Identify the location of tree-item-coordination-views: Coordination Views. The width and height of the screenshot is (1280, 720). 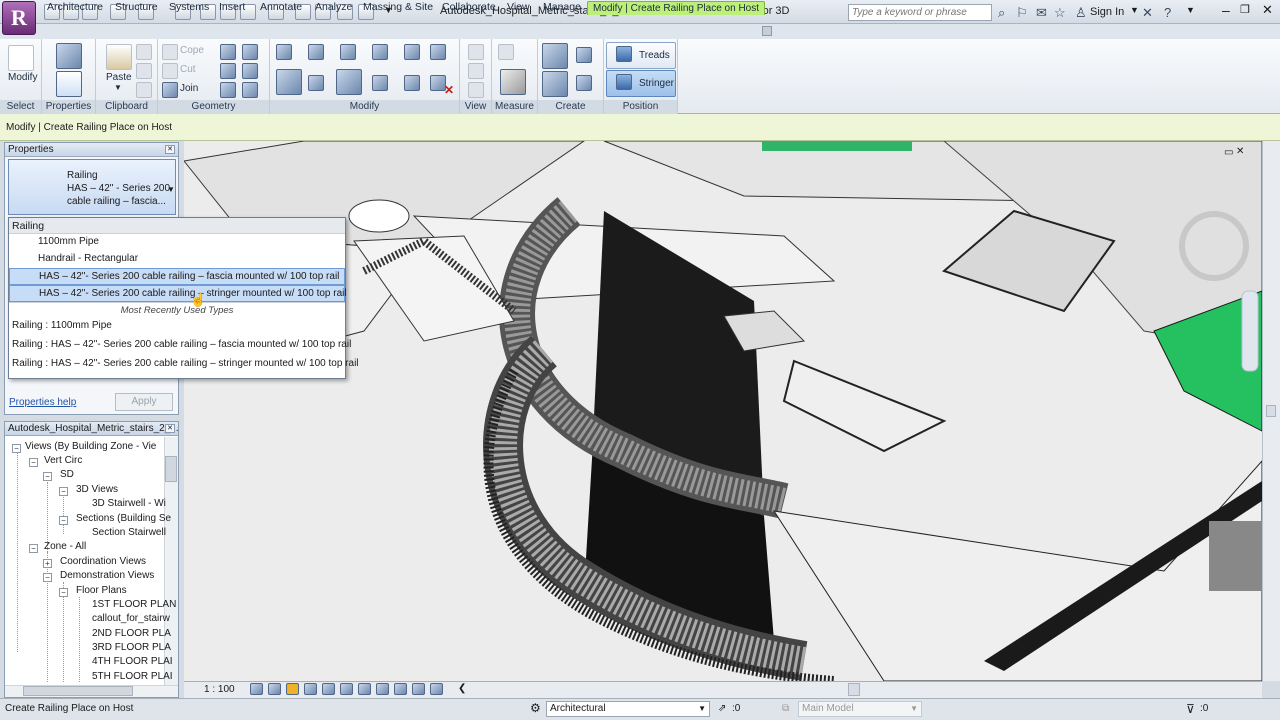
(103, 562).